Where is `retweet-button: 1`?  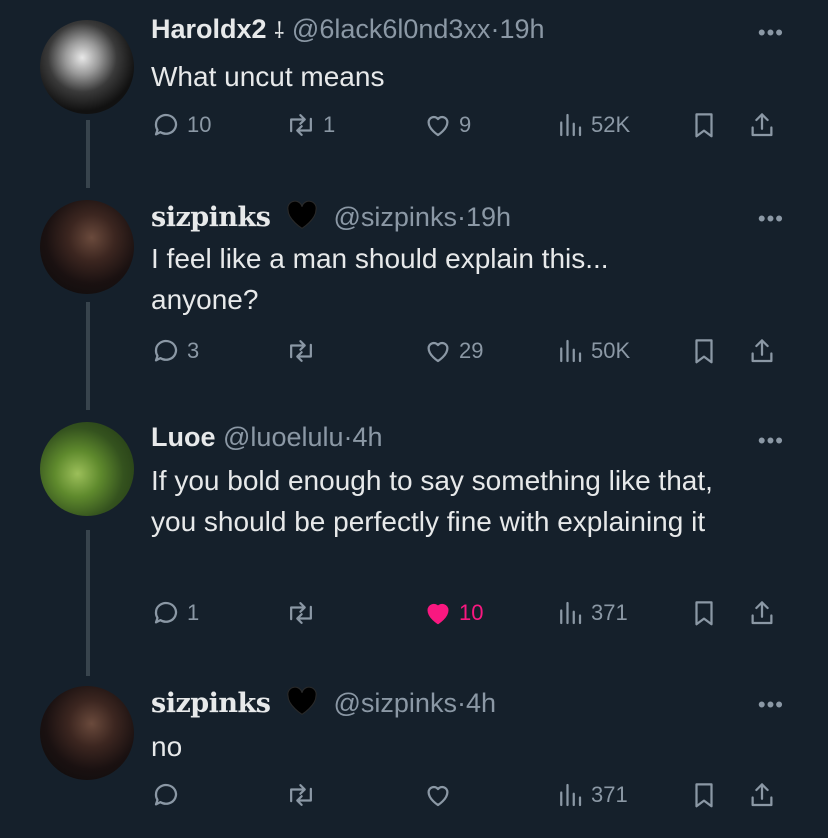
retweet-button: 1 is located at coordinates (310, 125).